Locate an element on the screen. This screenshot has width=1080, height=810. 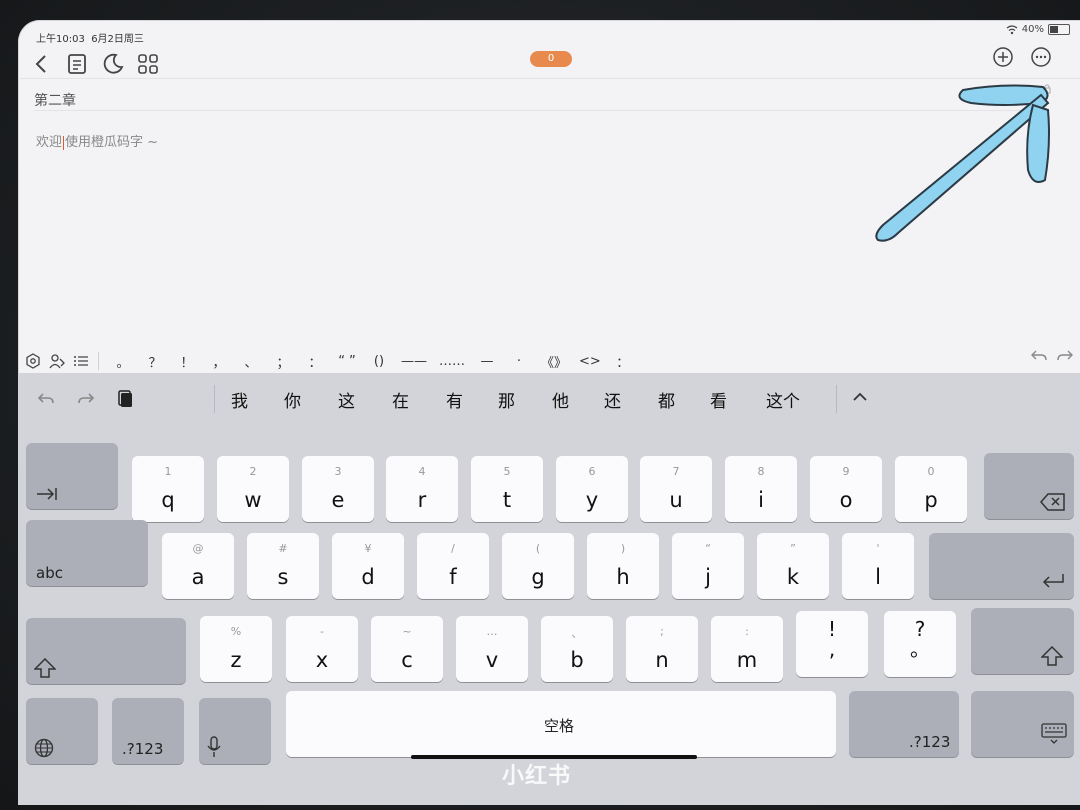
candidate-item: 你 is located at coordinates (292, 399).